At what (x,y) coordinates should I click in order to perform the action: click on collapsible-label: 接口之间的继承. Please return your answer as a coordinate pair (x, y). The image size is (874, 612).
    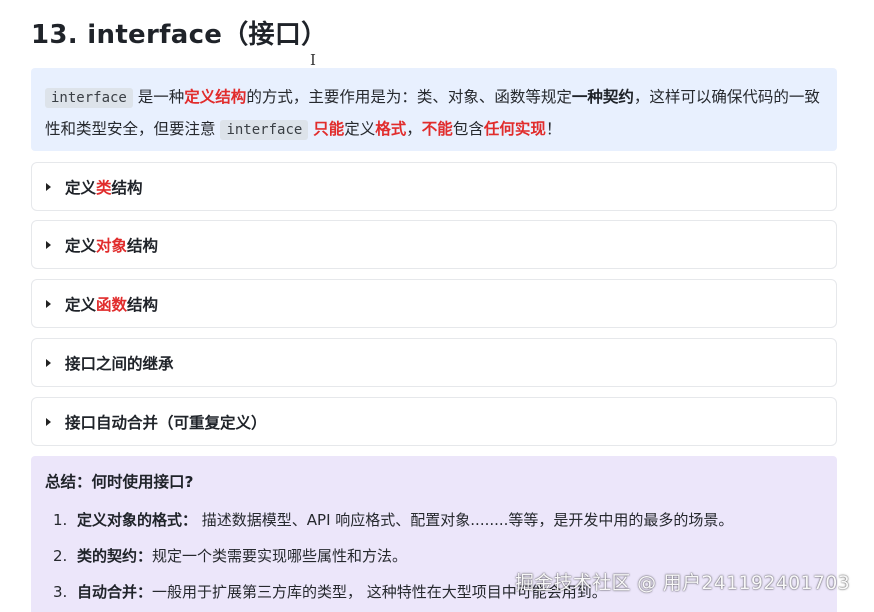
    Looking at the image, I should click on (119, 363).